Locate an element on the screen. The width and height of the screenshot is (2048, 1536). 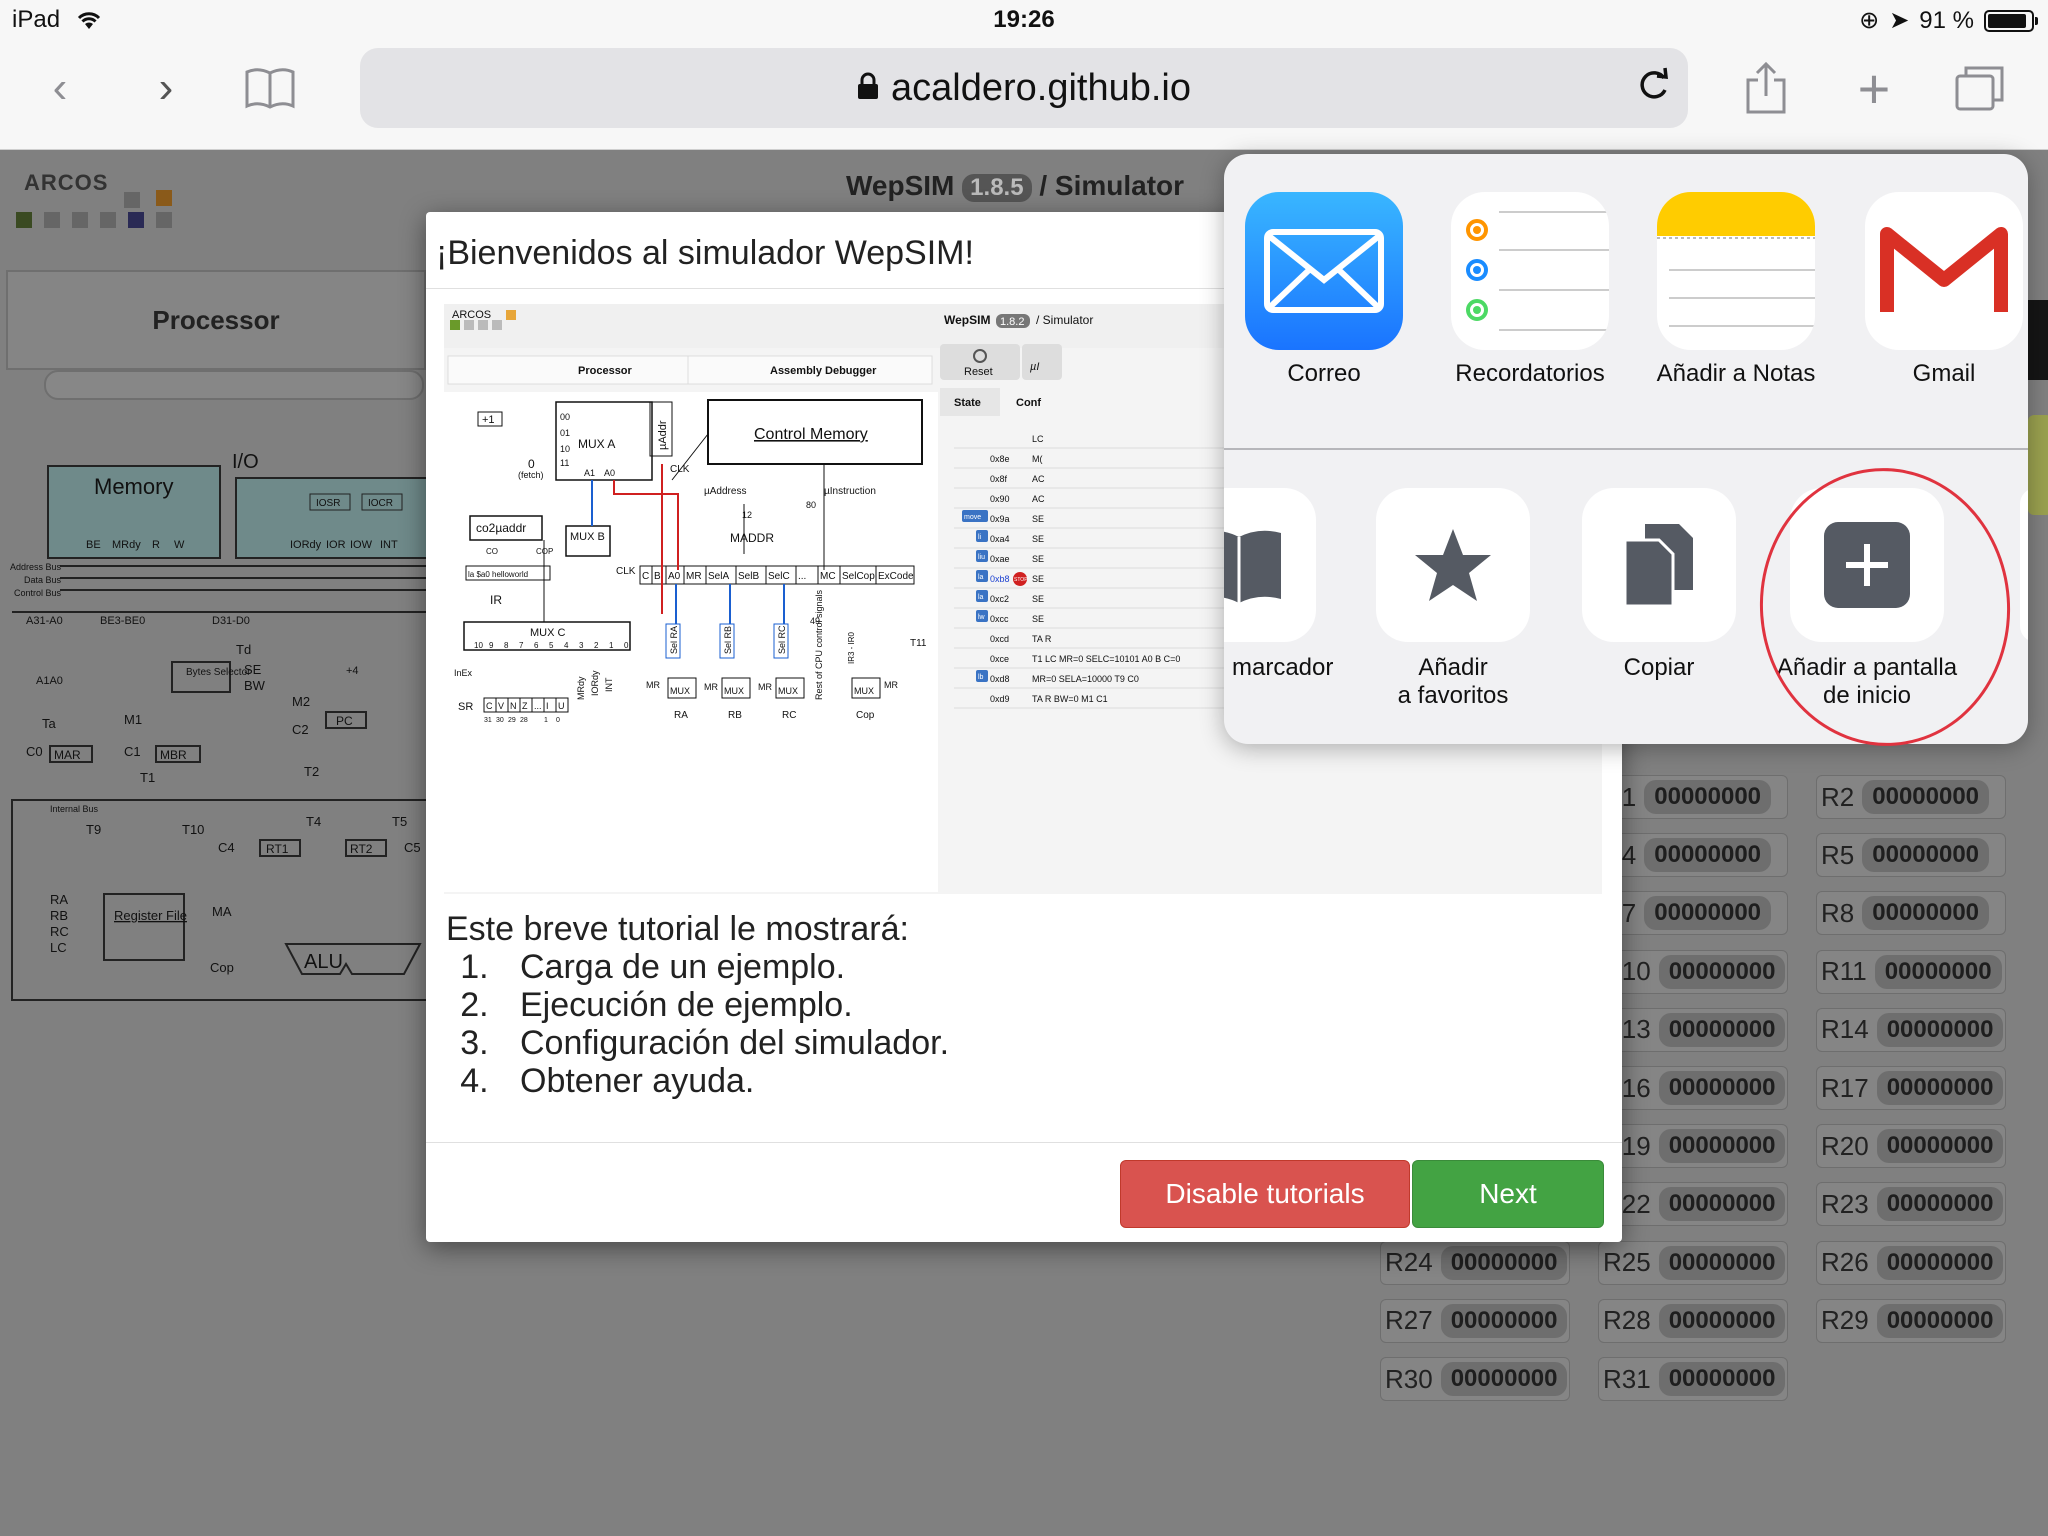
register-name: R25 is located at coordinates (1627, 1262).